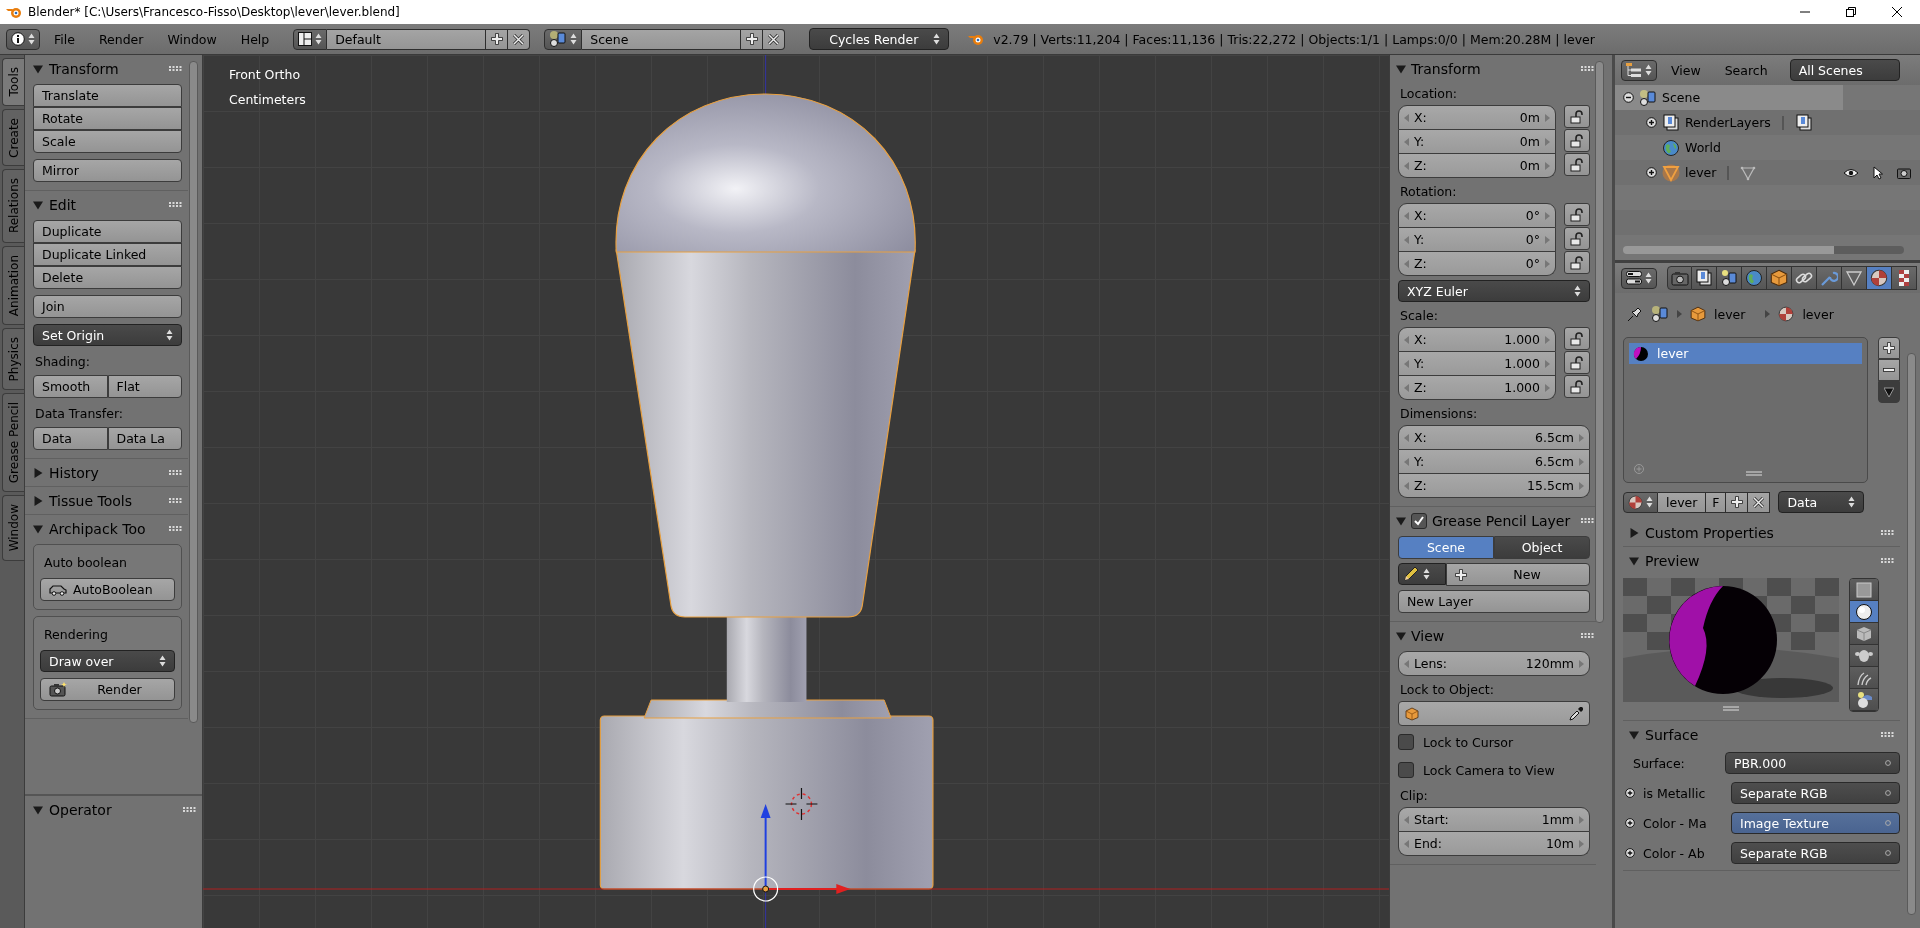 The width and height of the screenshot is (1920, 928). I want to click on shader-node-button: Image Texture, so click(1815, 823).